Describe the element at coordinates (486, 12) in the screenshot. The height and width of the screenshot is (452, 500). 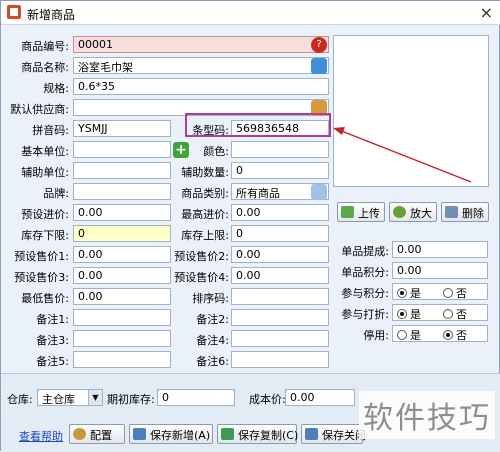
I see `close-button: ×` at that location.